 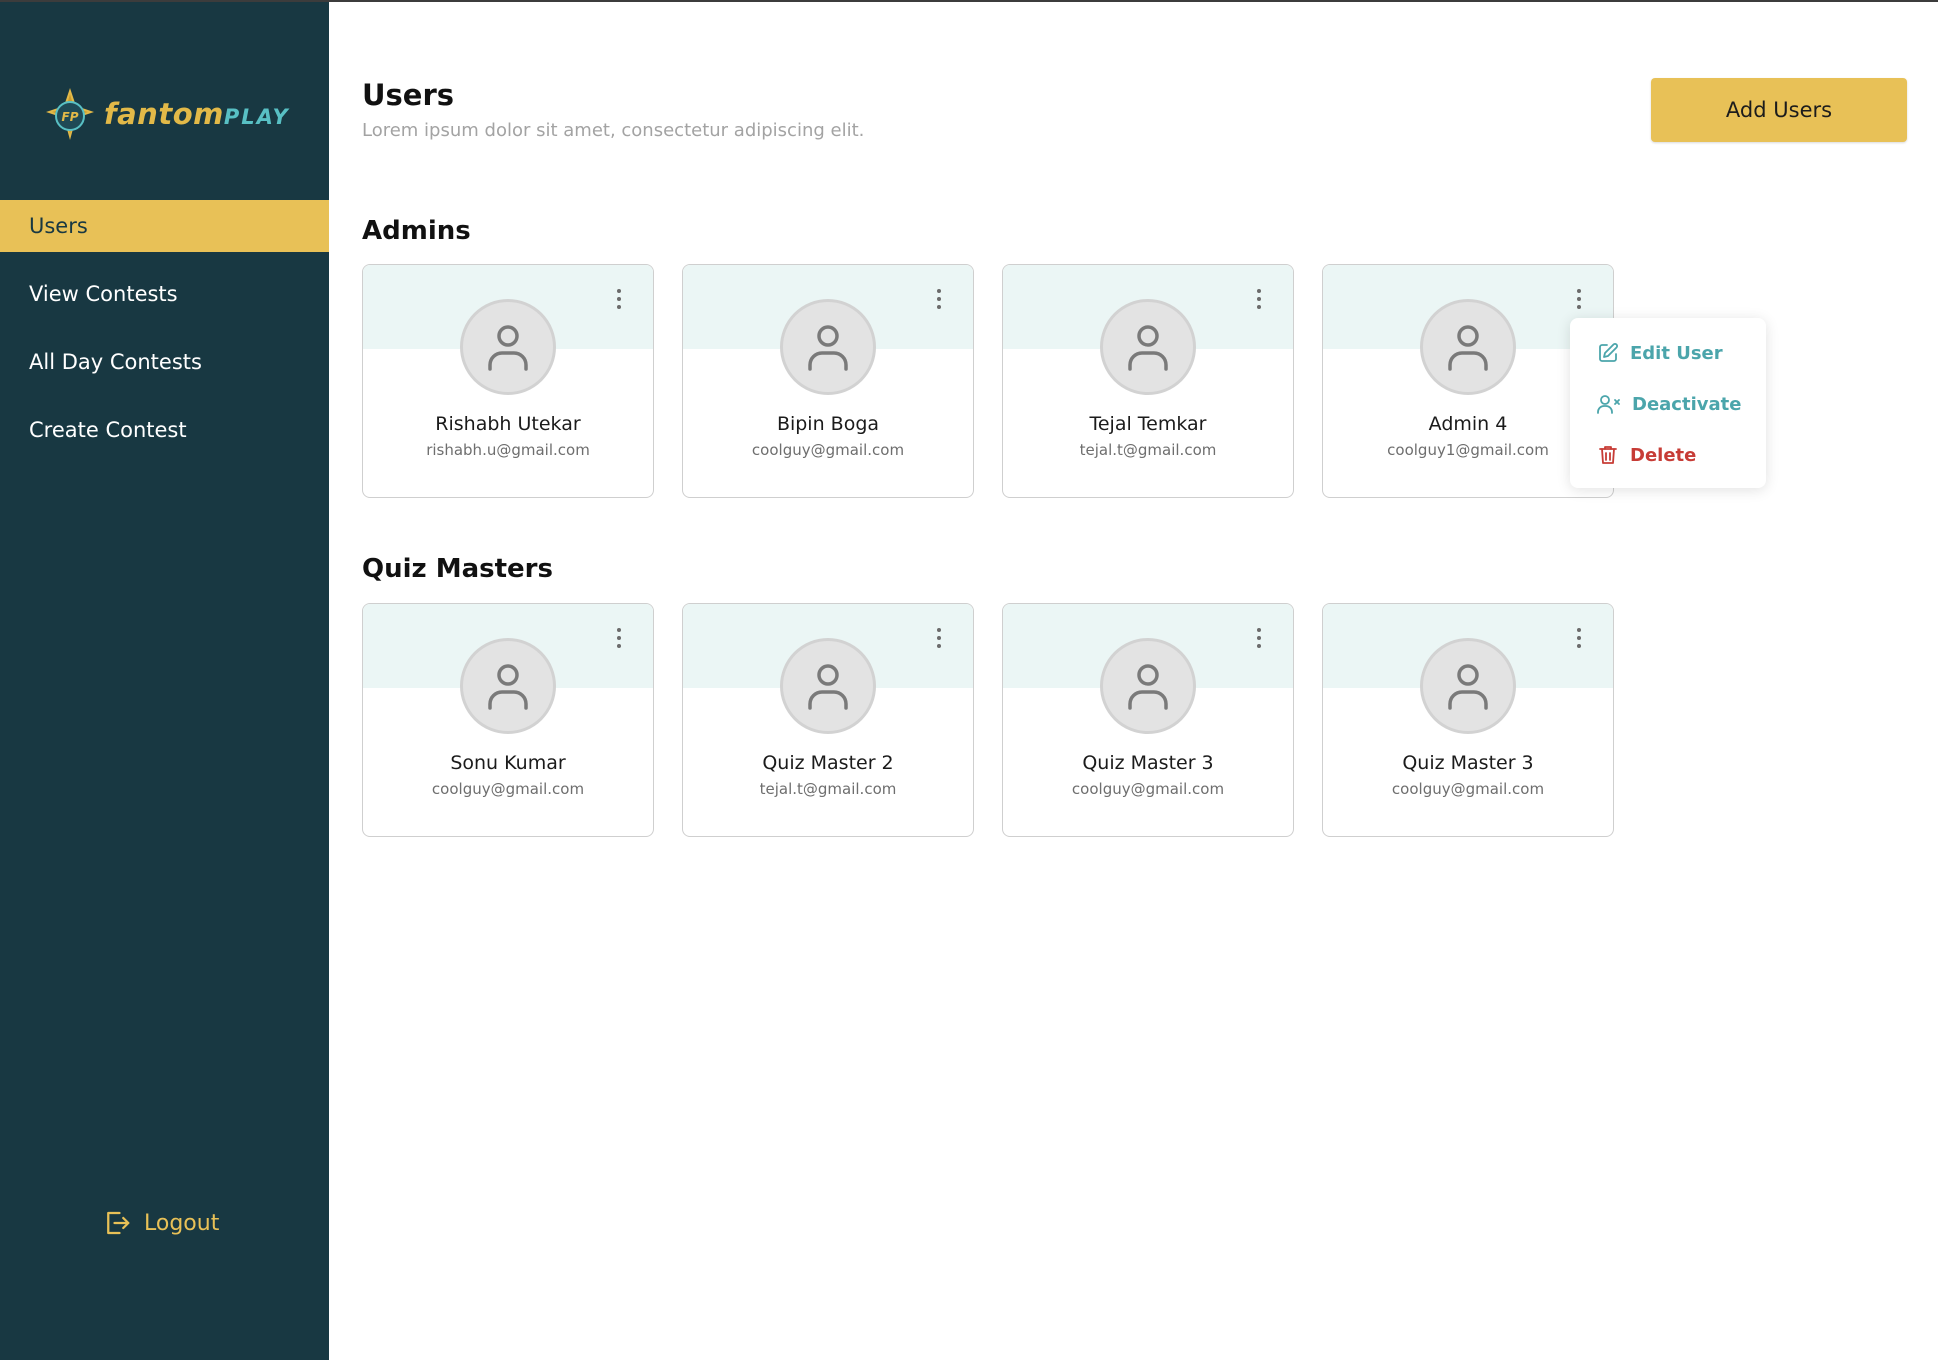 What do you see at coordinates (164, 430) in the screenshot?
I see `sidebar-item-create-contest: Create Contest` at bounding box center [164, 430].